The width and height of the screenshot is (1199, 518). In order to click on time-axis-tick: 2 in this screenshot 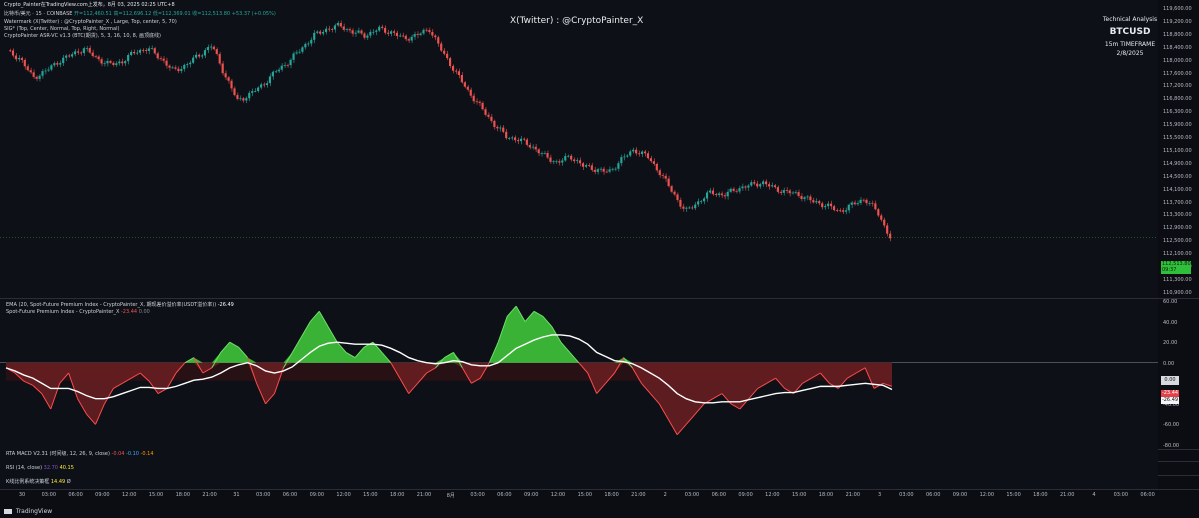, I will do `click(665, 495)`.